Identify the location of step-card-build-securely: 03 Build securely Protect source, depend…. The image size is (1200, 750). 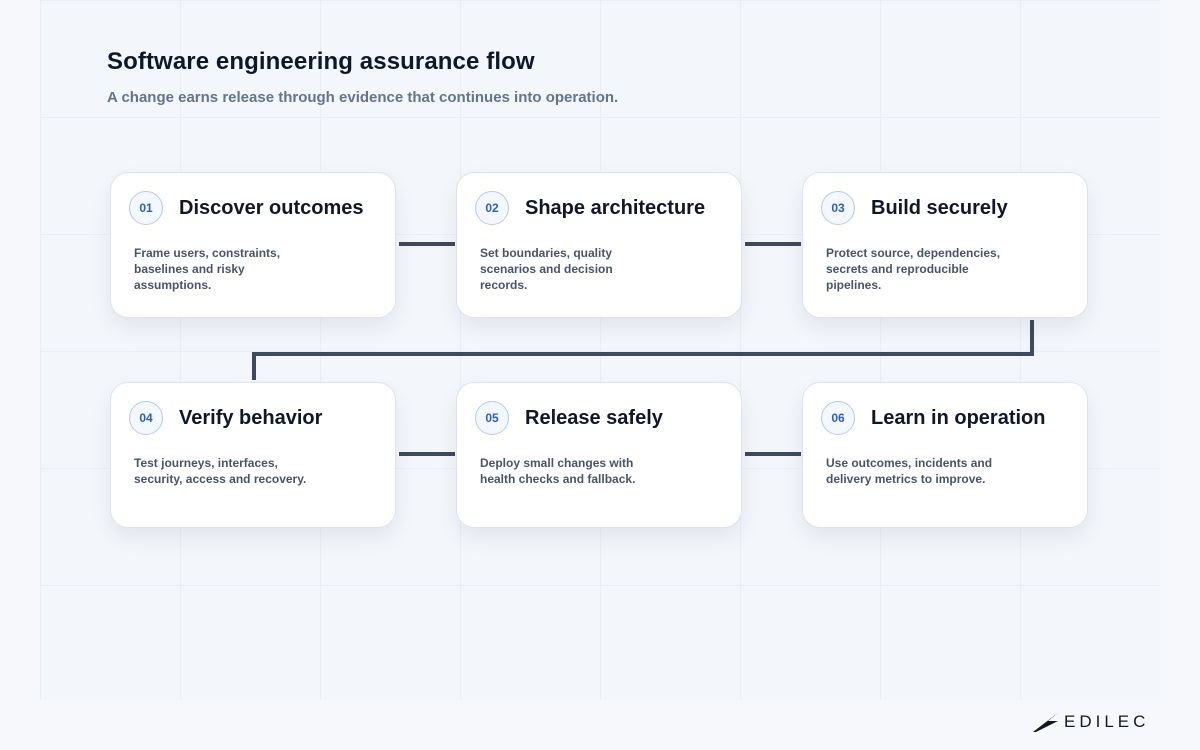
(945, 245).